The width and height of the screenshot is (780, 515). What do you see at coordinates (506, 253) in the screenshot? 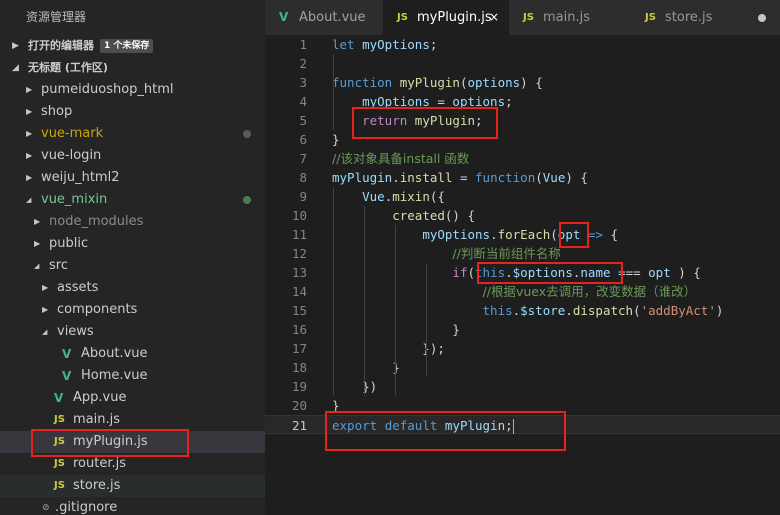
I see `code-token: //判断当前组件名称` at bounding box center [506, 253].